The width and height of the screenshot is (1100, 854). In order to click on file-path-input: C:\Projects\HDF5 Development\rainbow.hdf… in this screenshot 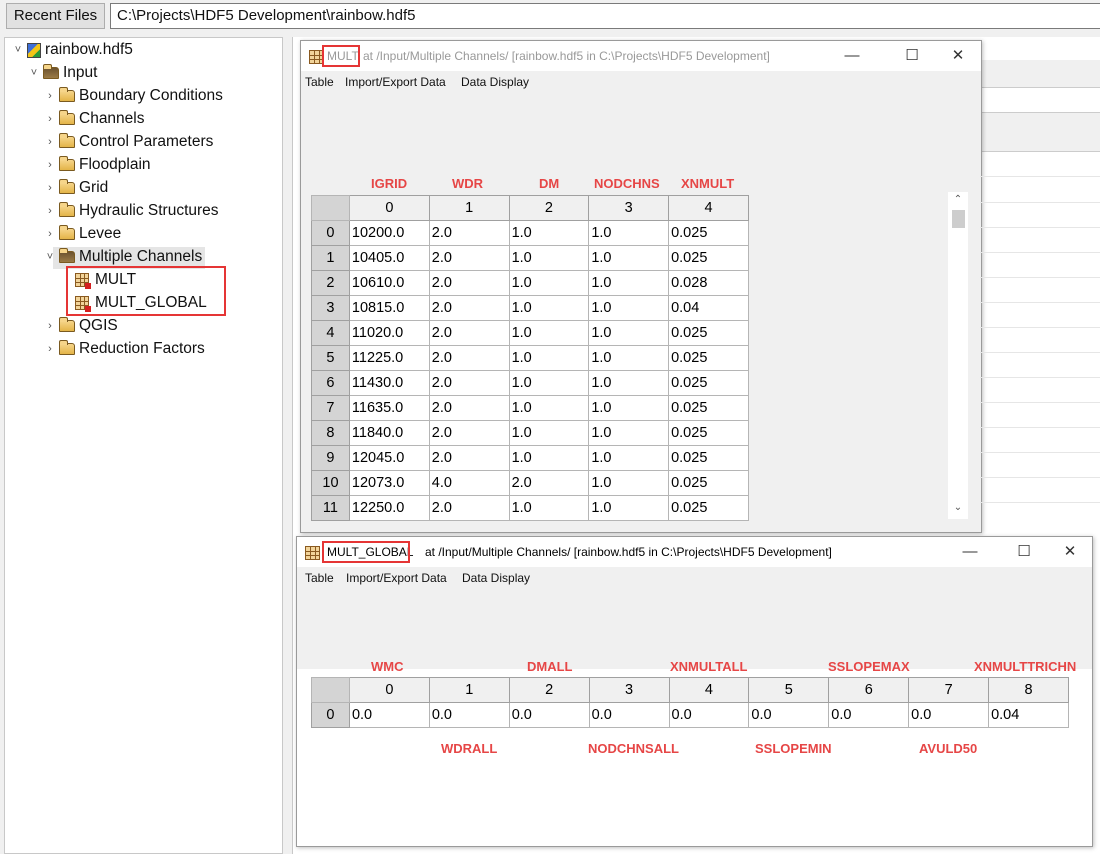, I will do `click(605, 16)`.